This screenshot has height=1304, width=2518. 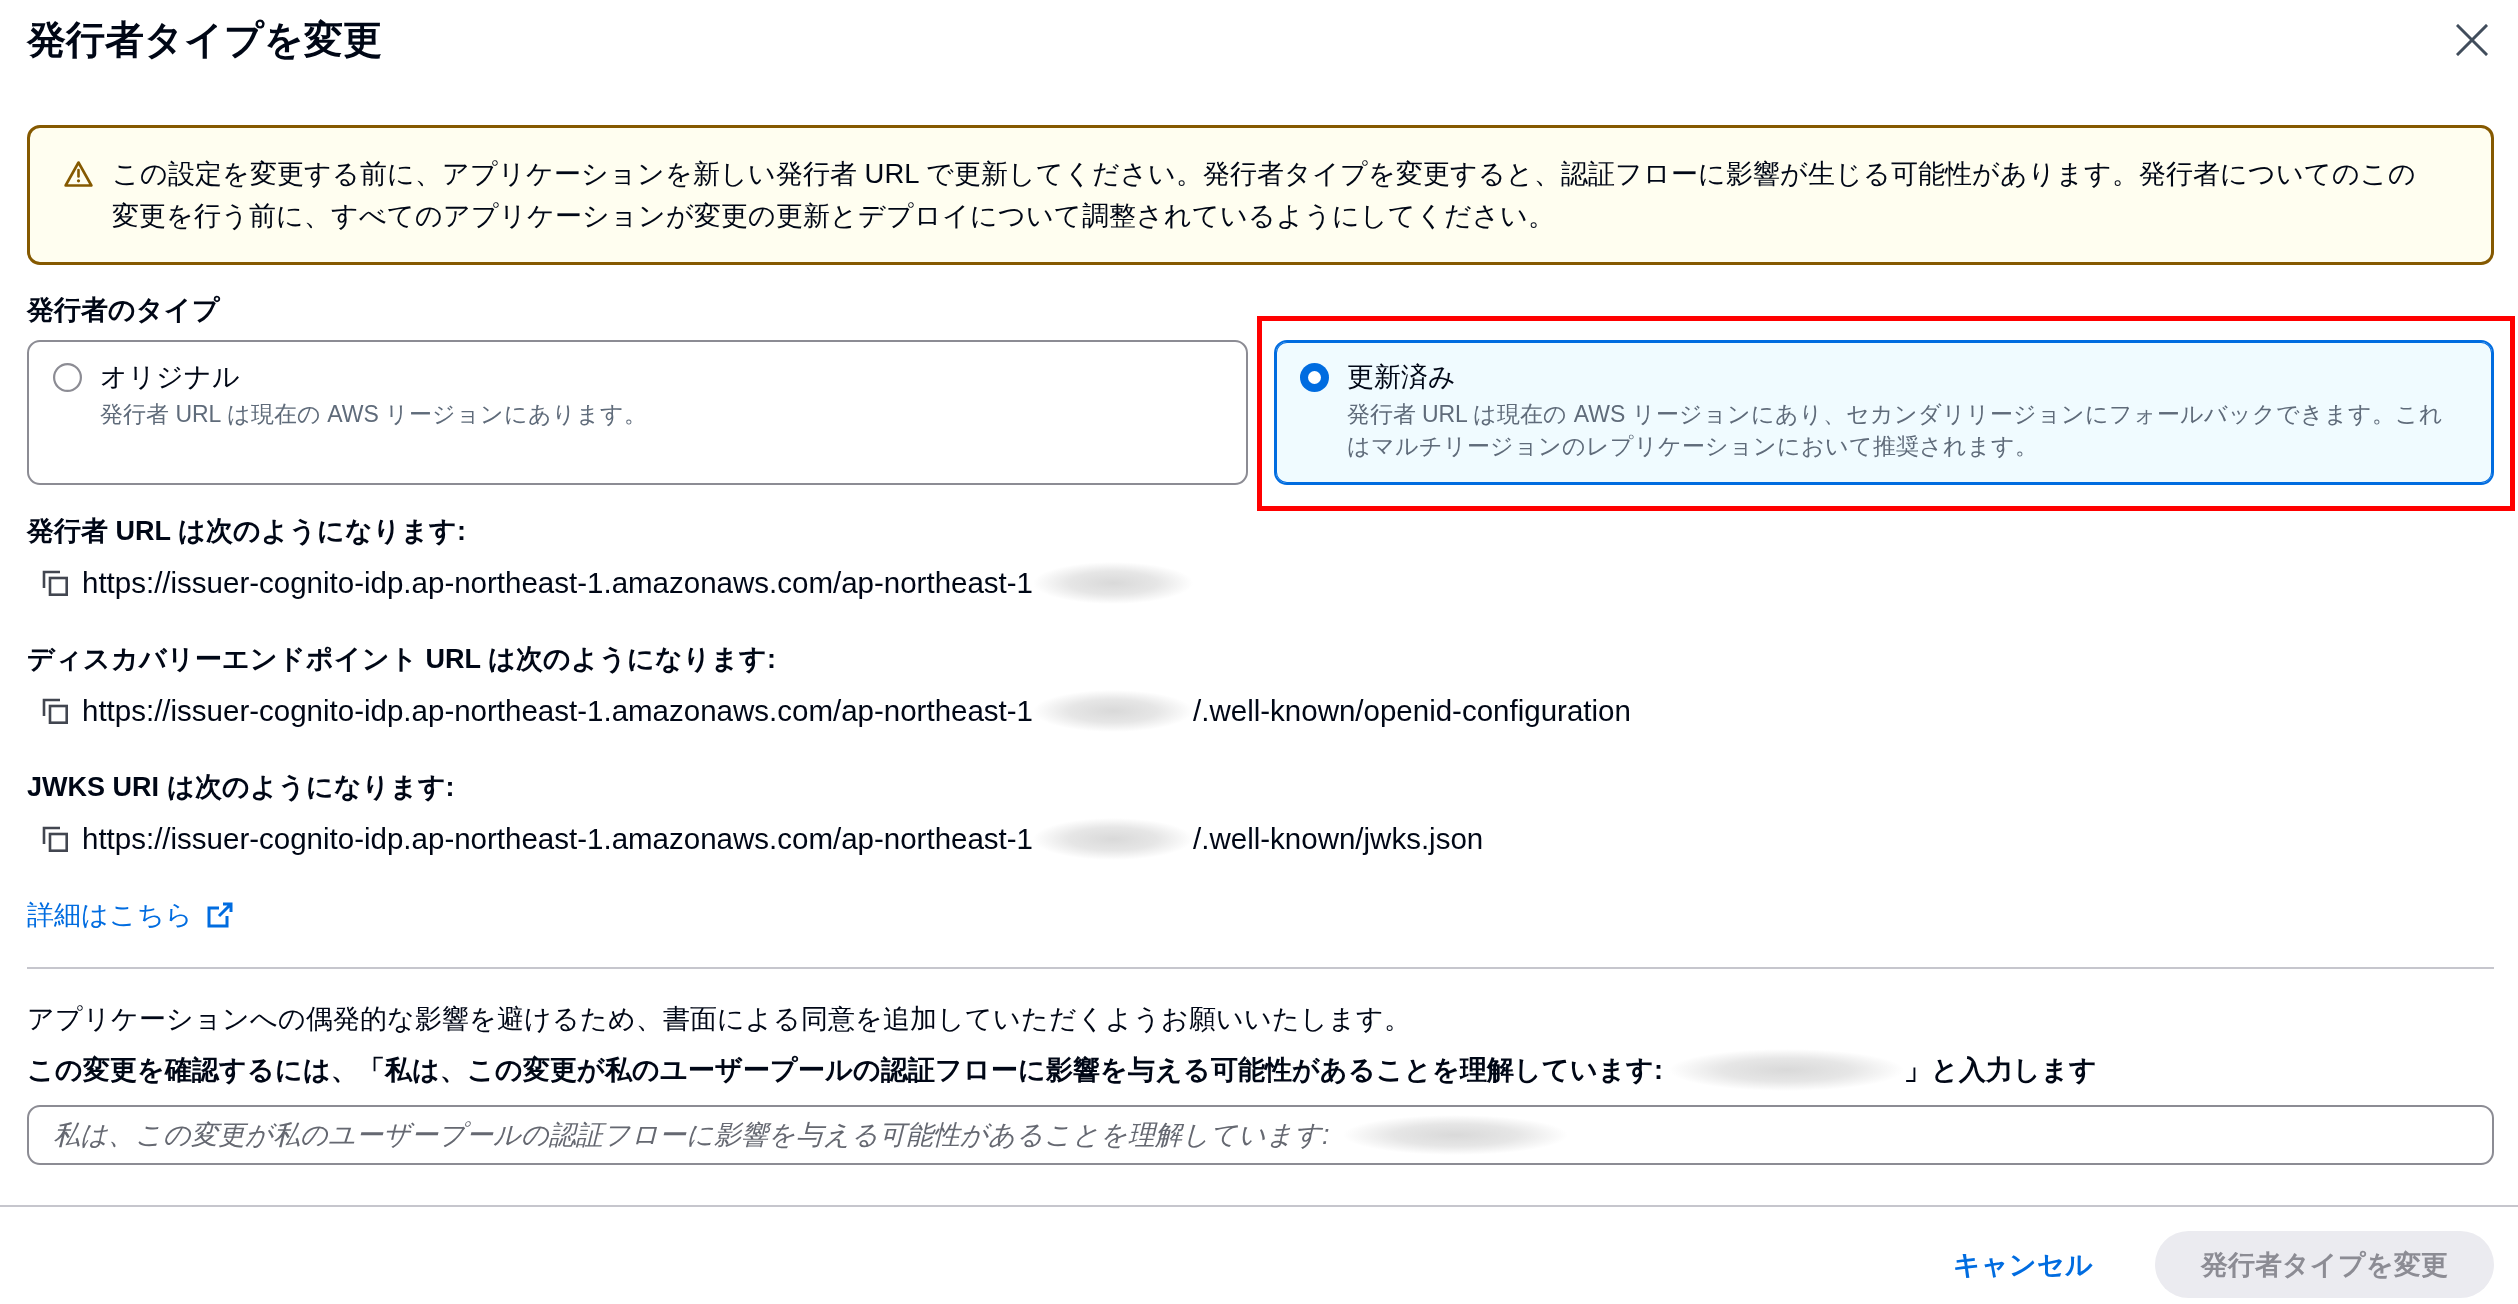 I want to click on cancel-button: キャンセル, so click(x=2023, y=1264).